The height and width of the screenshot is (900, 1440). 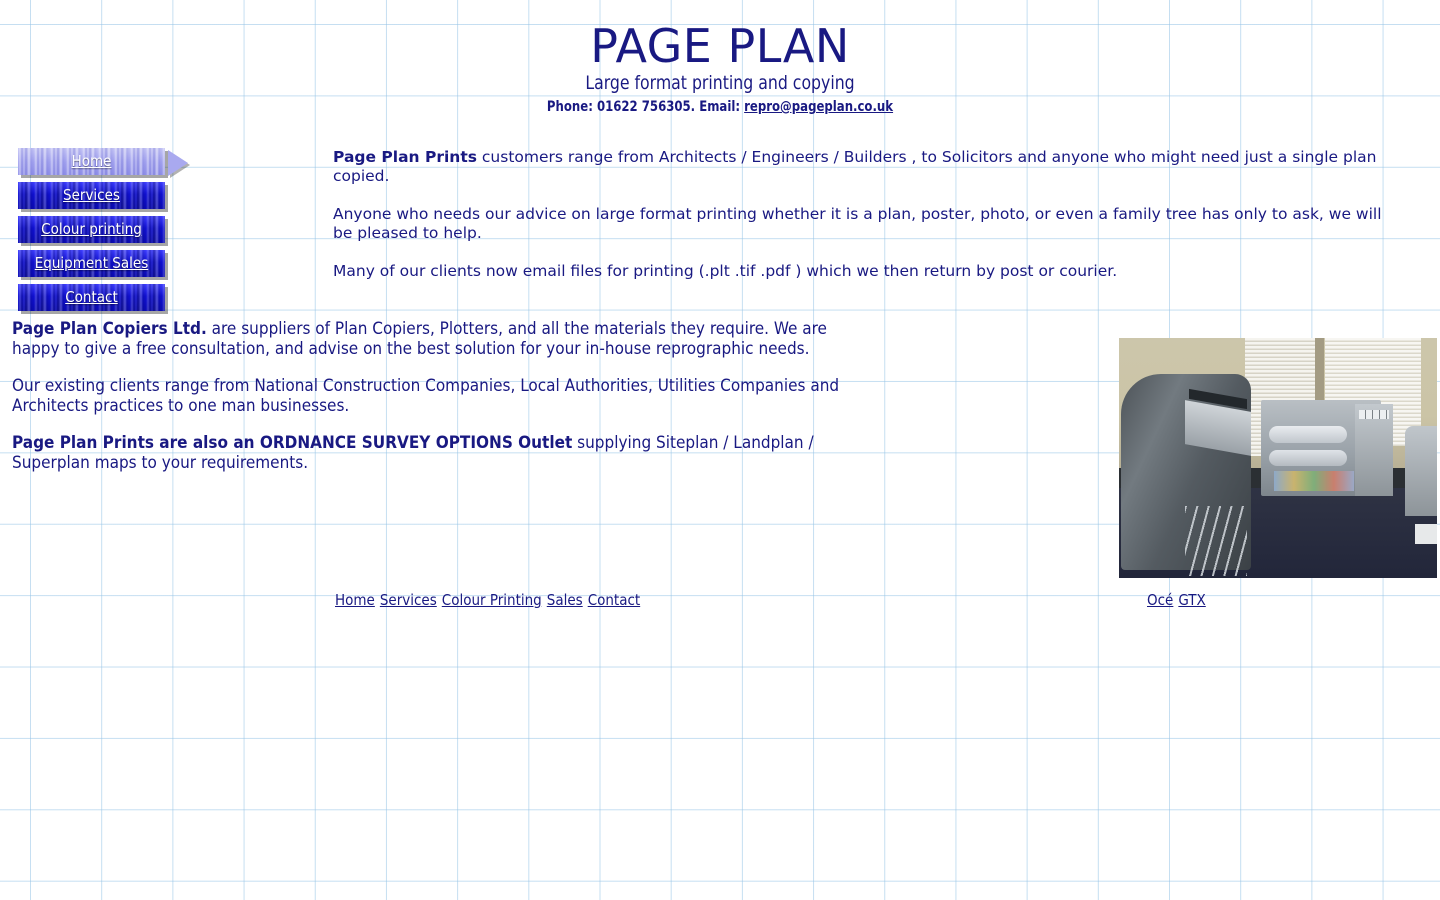 I want to click on photo-printed-output, so click(x=1314, y=481).